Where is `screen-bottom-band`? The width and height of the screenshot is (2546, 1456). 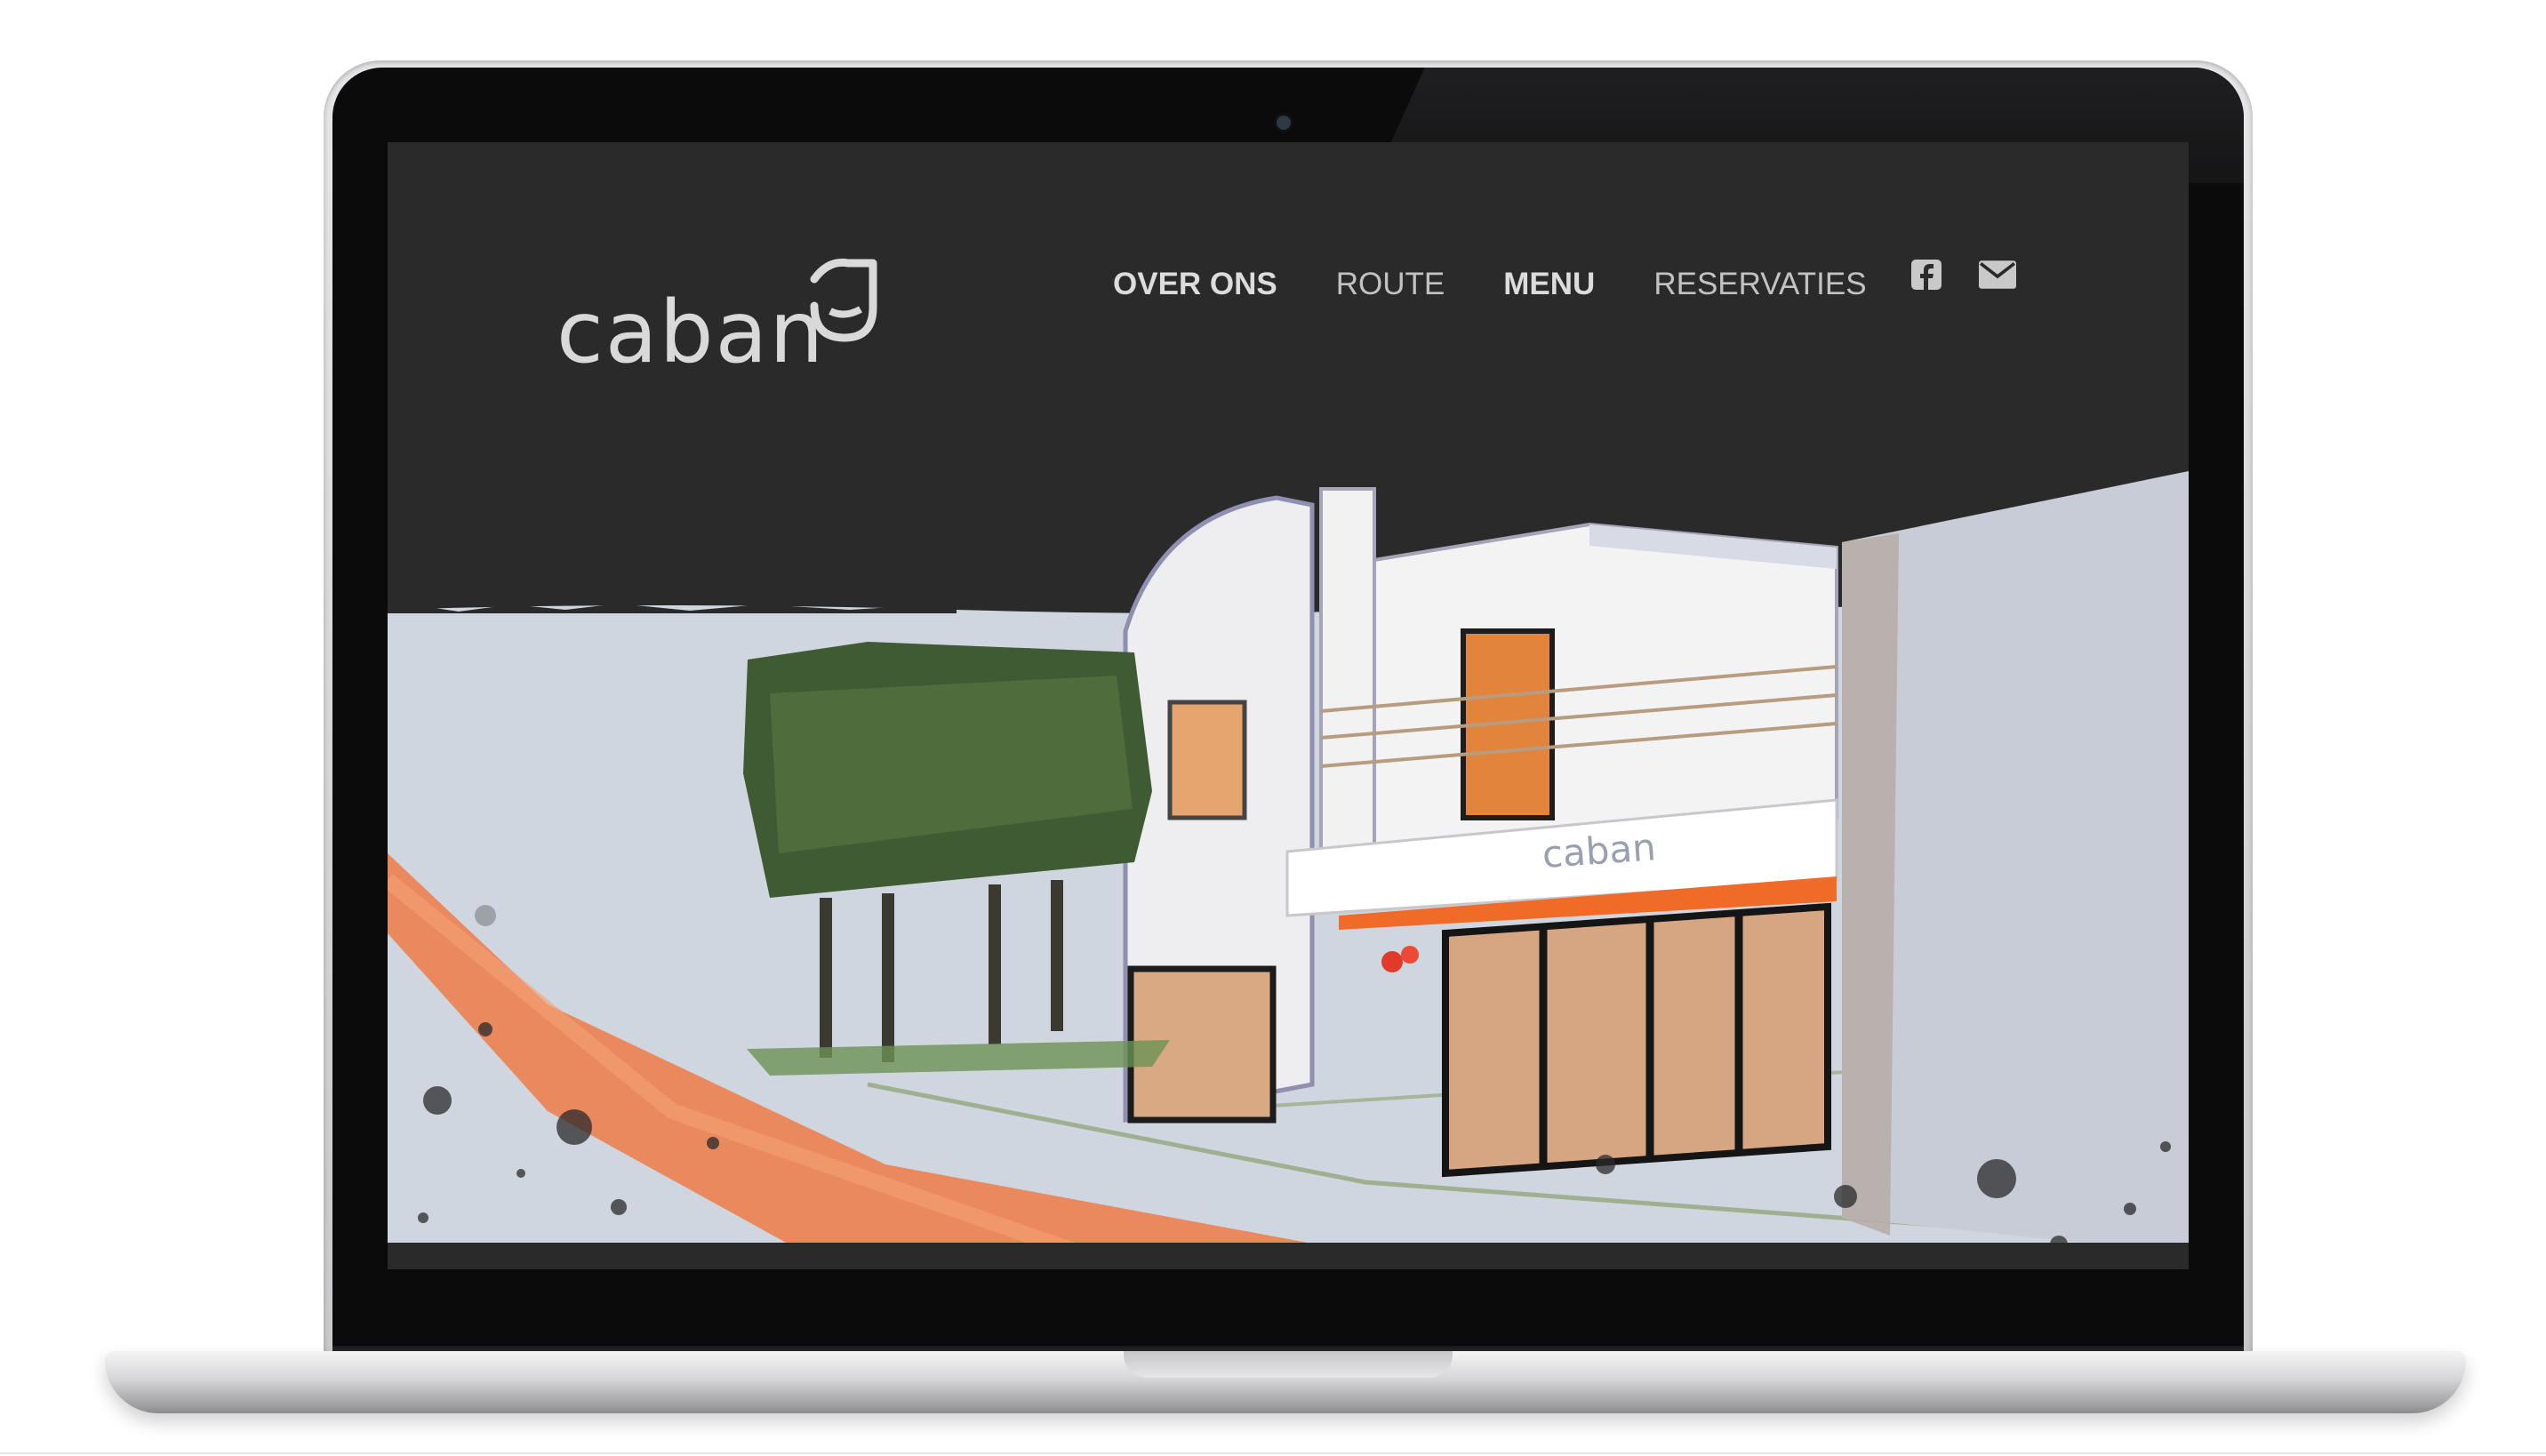
screen-bottom-band is located at coordinates (1289, 1256).